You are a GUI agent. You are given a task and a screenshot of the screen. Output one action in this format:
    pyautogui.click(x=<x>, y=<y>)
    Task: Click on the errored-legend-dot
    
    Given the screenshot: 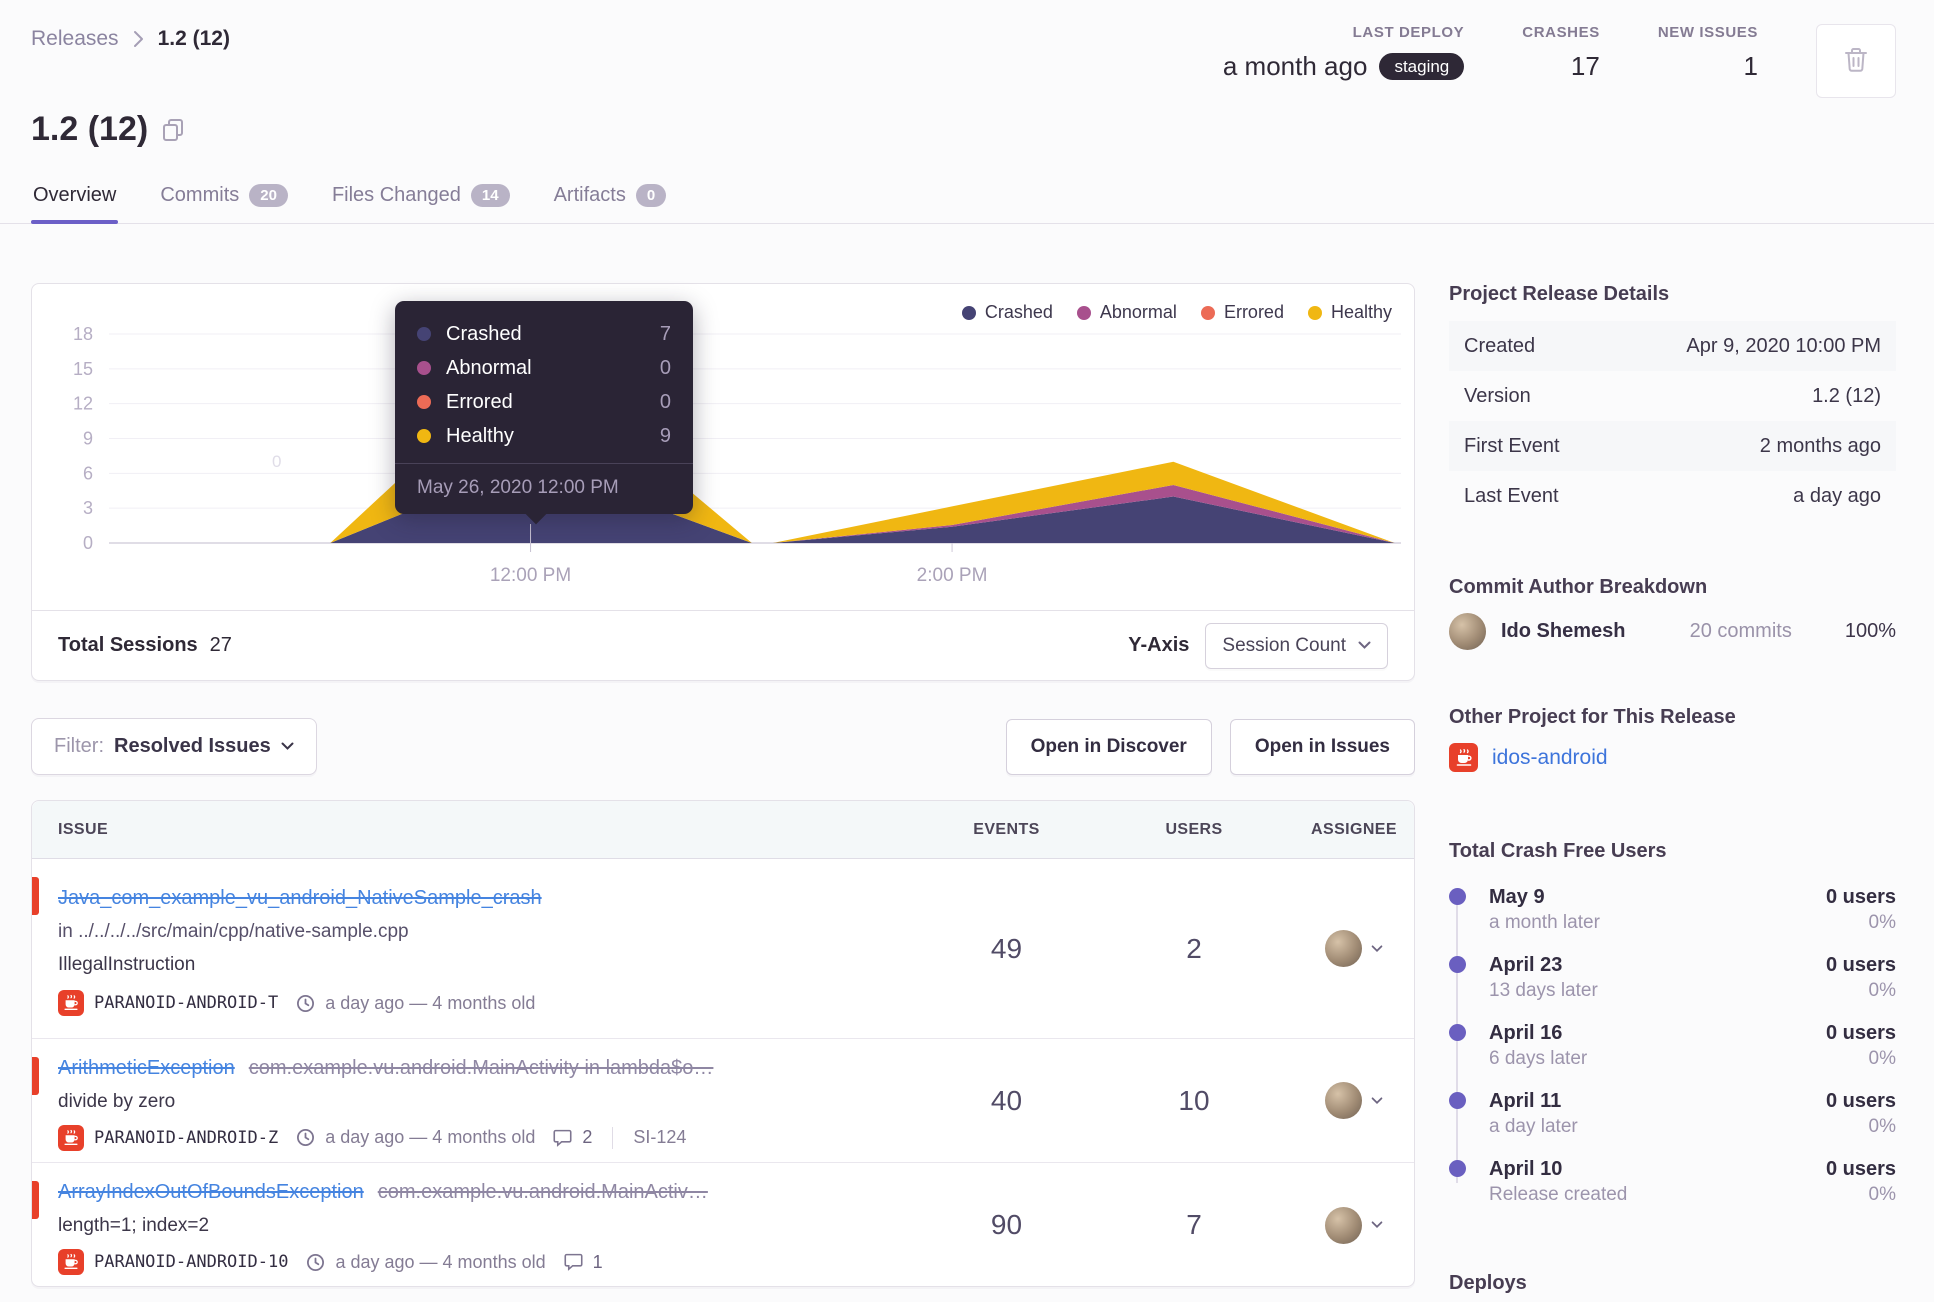 What is the action you would take?
    pyautogui.click(x=1207, y=312)
    